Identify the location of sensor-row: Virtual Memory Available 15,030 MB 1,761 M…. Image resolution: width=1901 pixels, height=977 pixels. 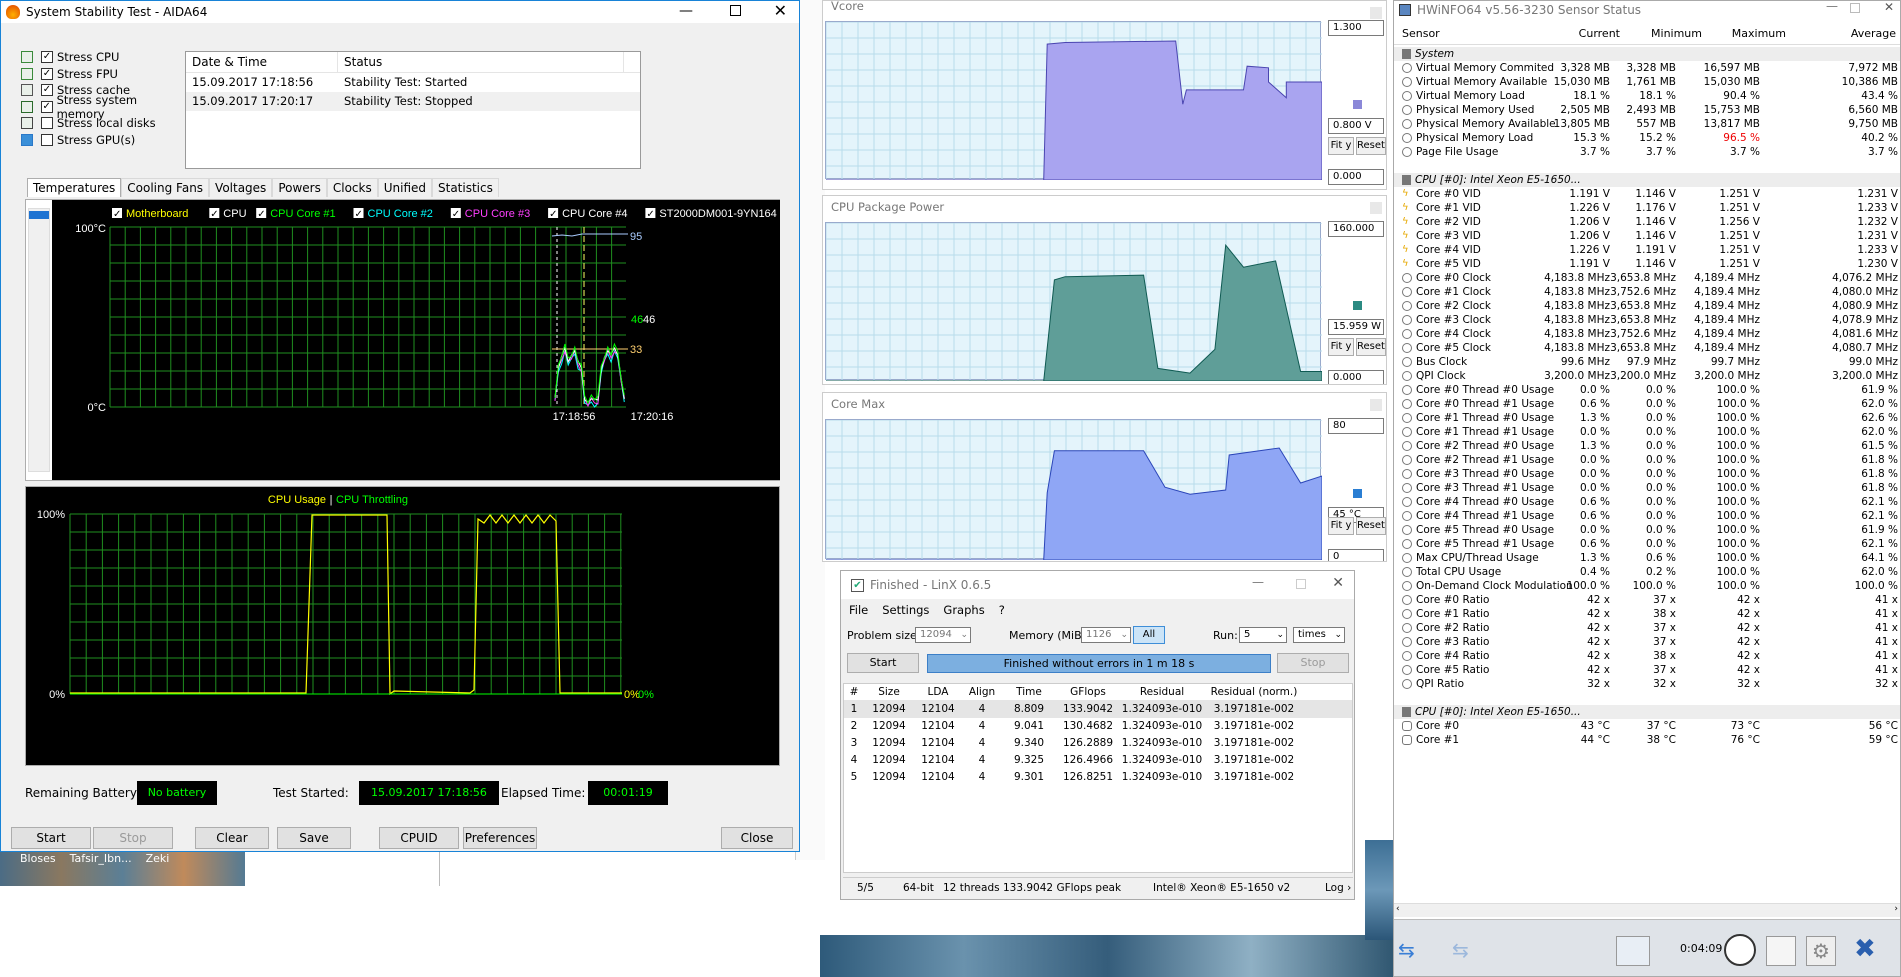
(1647, 82).